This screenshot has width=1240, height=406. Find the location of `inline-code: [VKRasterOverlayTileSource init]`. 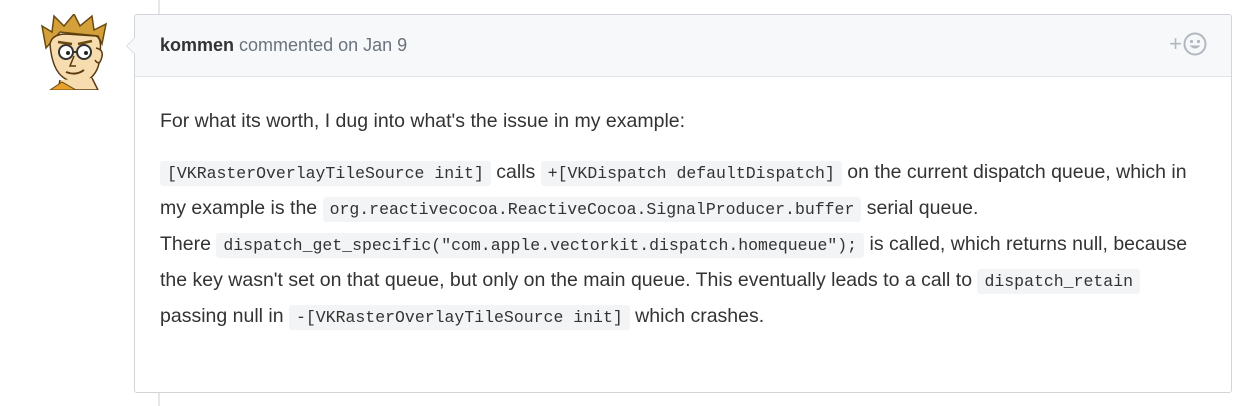

inline-code: [VKRasterOverlayTileSource init] is located at coordinates (325, 173).